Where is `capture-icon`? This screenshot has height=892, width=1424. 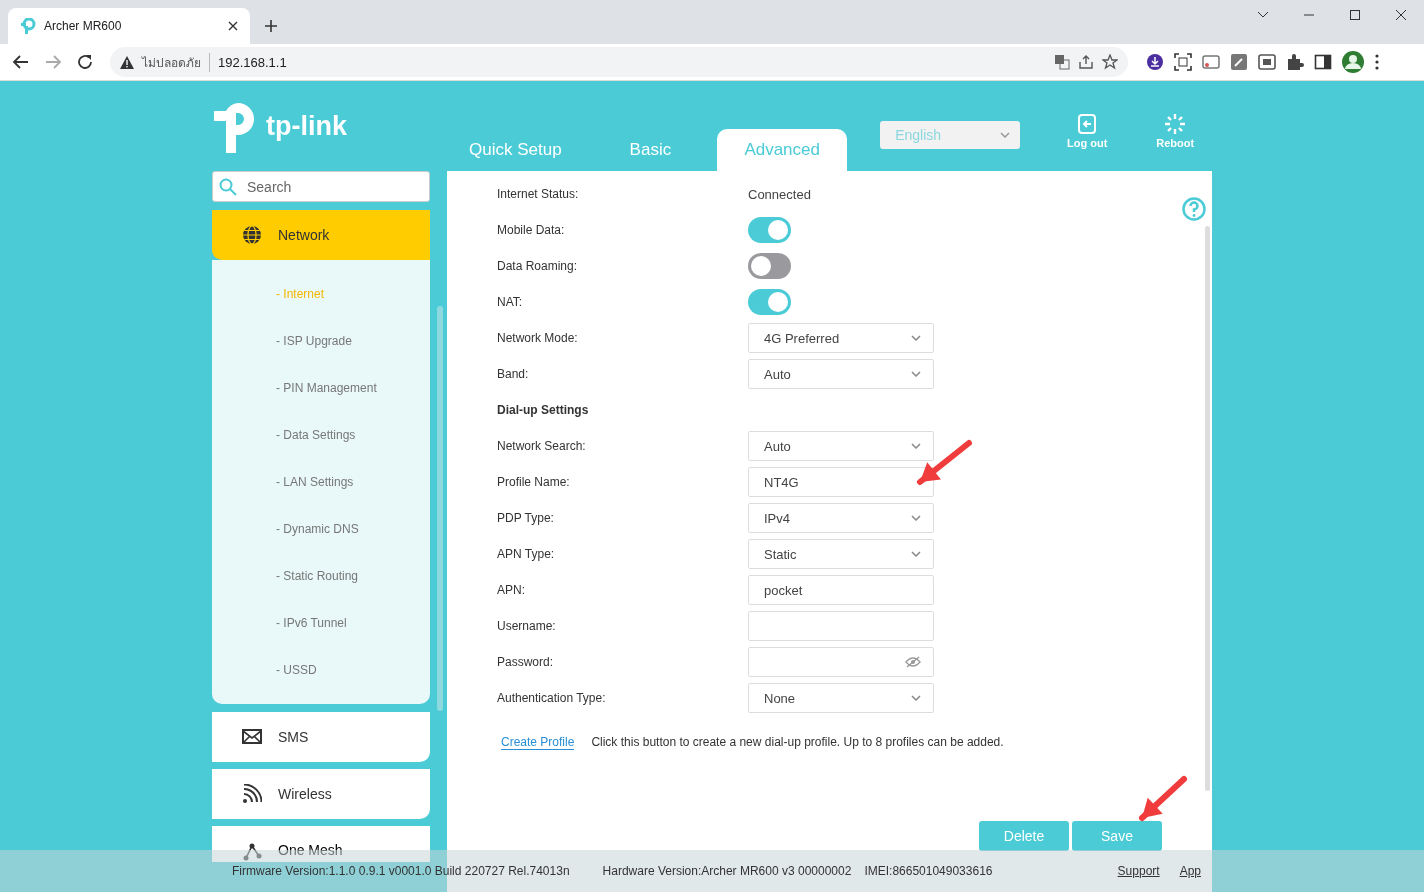
capture-icon is located at coordinates (1267, 62).